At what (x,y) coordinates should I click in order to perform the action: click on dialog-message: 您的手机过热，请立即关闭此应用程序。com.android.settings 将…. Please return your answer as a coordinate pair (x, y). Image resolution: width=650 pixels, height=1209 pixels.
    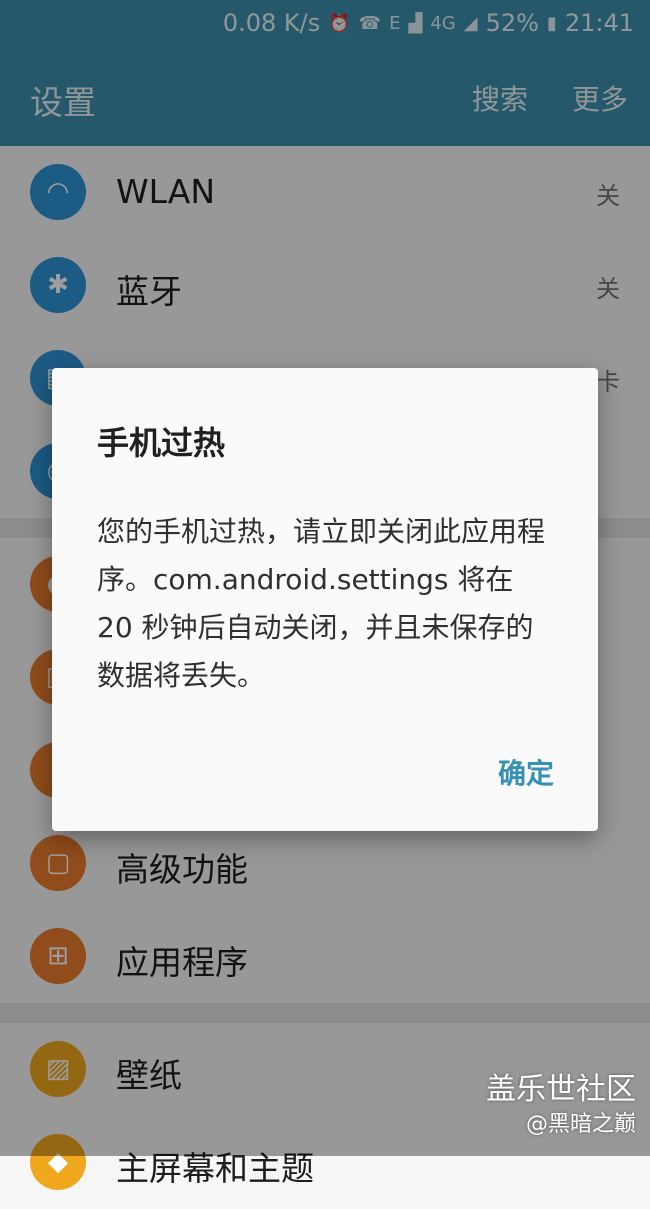
    Looking at the image, I should click on (321, 603).